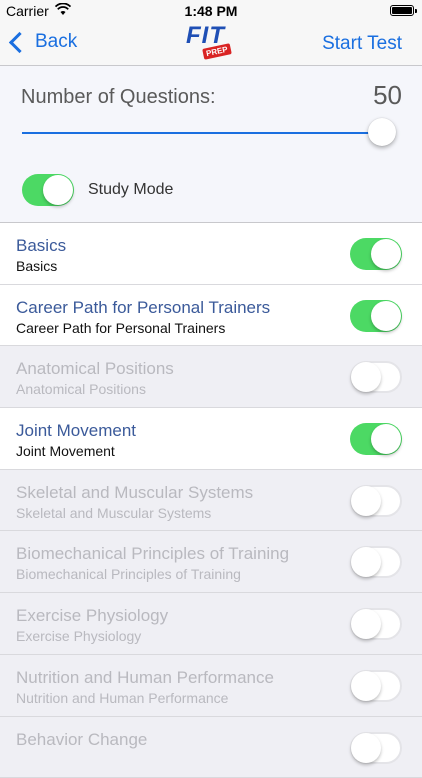 Image resolution: width=422 pixels, height=778 pixels. What do you see at coordinates (211, 254) in the screenshot?
I see `topic-row: Basics Basics` at bounding box center [211, 254].